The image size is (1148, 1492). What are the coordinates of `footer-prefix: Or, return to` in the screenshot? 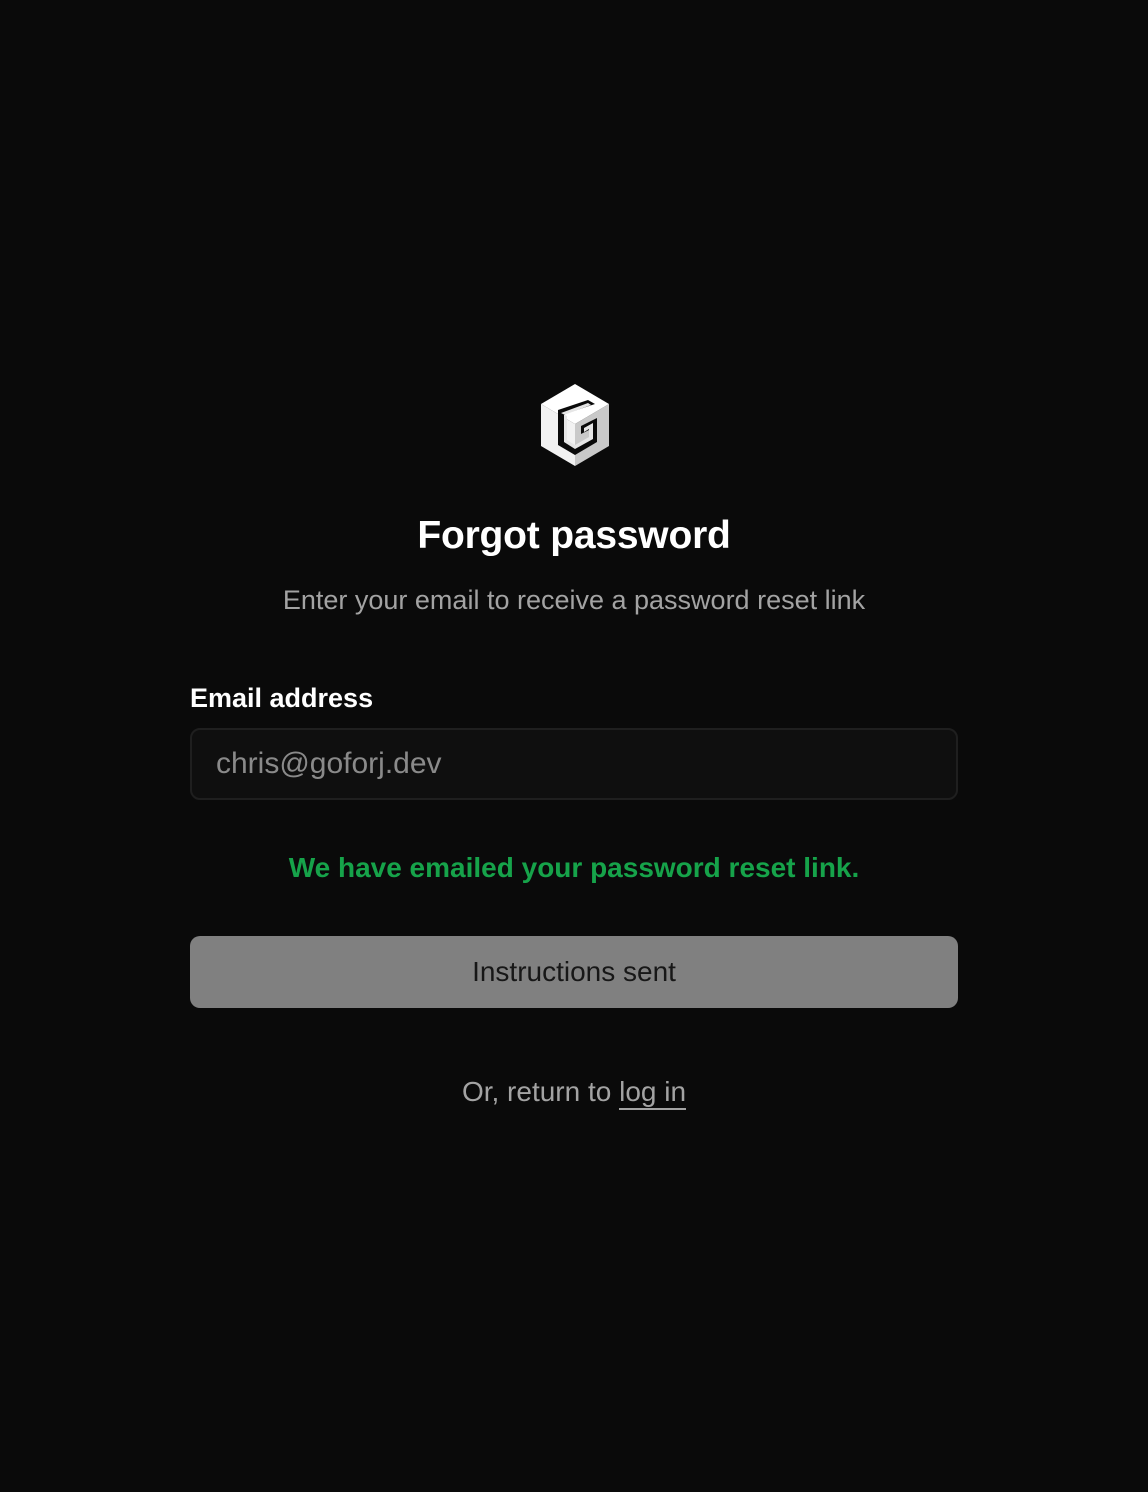 It's located at (536, 1091).